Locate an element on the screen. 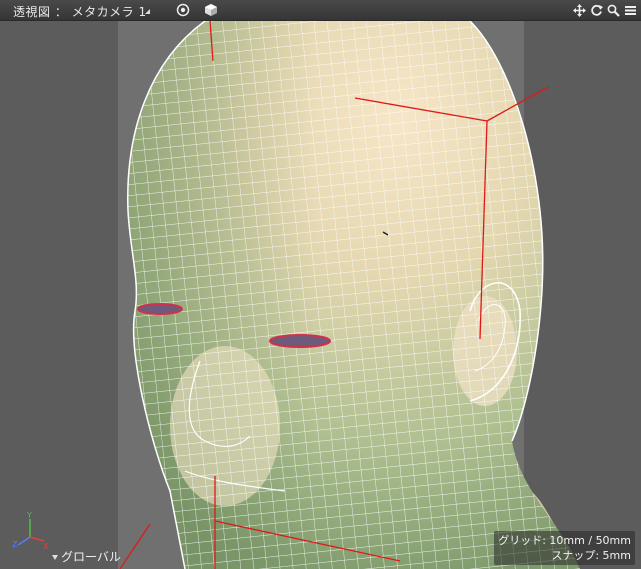 Image resolution: width=641 pixels, height=569 pixels. view-title: 透視図 ： メタカメラ 1 is located at coordinates (80, 11).